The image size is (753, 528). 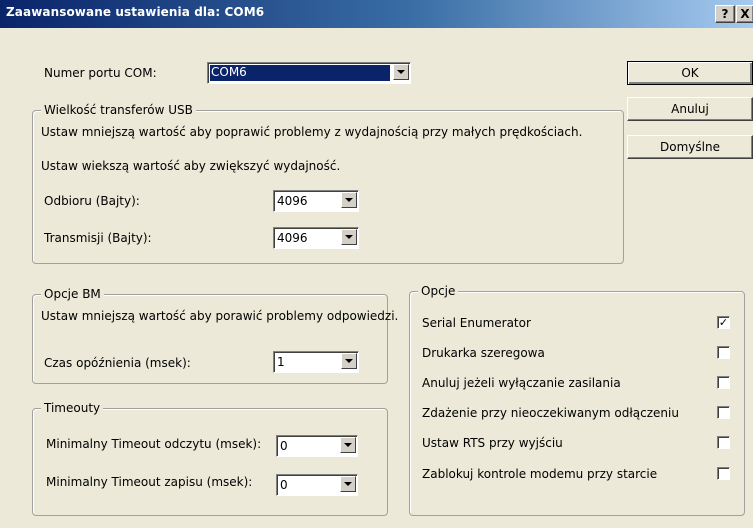 What do you see at coordinates (723, 352) in the screenshot?
I see `option-serial-printer-checkbox` at bounding box center [723, 352].